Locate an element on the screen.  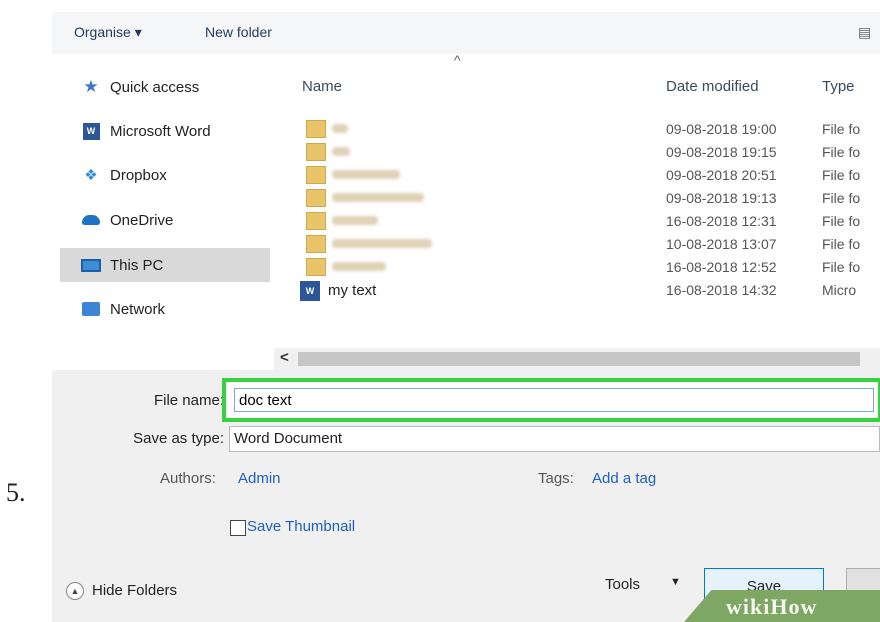
table-row: W my text 16-08-2018 14:32 Micro is located at coordinates (581, 291).